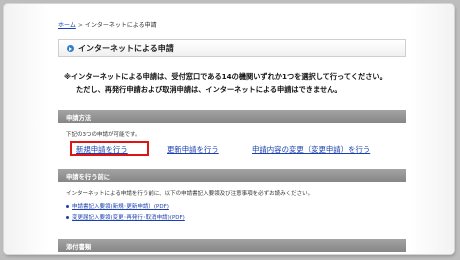 The width and height of the screenshot is (460, 260). Describe the element at coordinates (232, 116) in the screenshot. I see `section-header-application-methods: 申請方法` at that location.